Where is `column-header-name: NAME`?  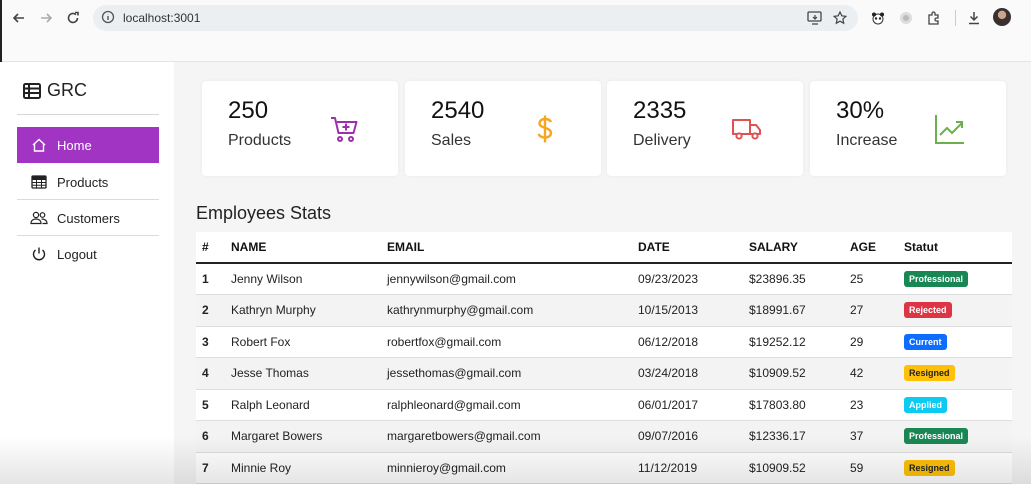
column-header-name: NAME is located at coordinates (309, 248).